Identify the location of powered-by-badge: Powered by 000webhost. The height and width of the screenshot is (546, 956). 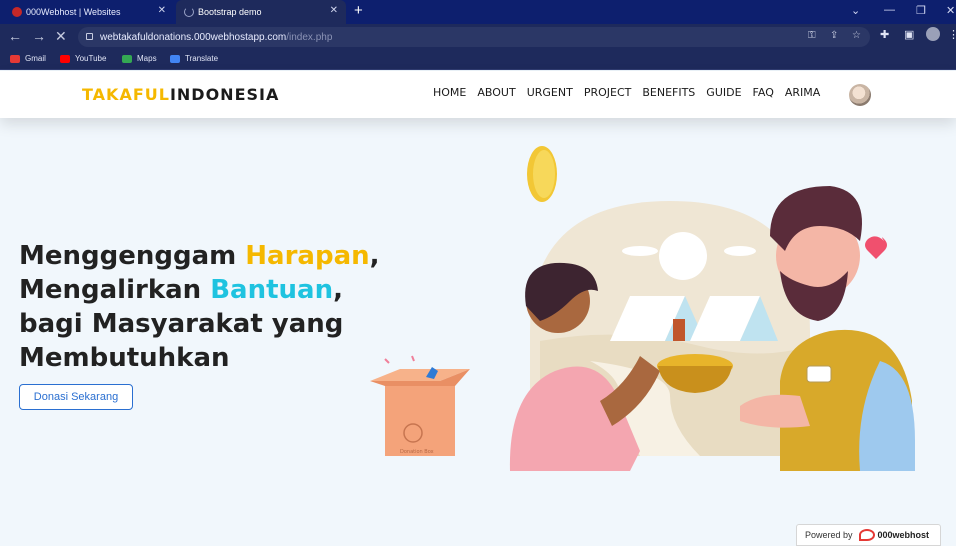
(868, 535).